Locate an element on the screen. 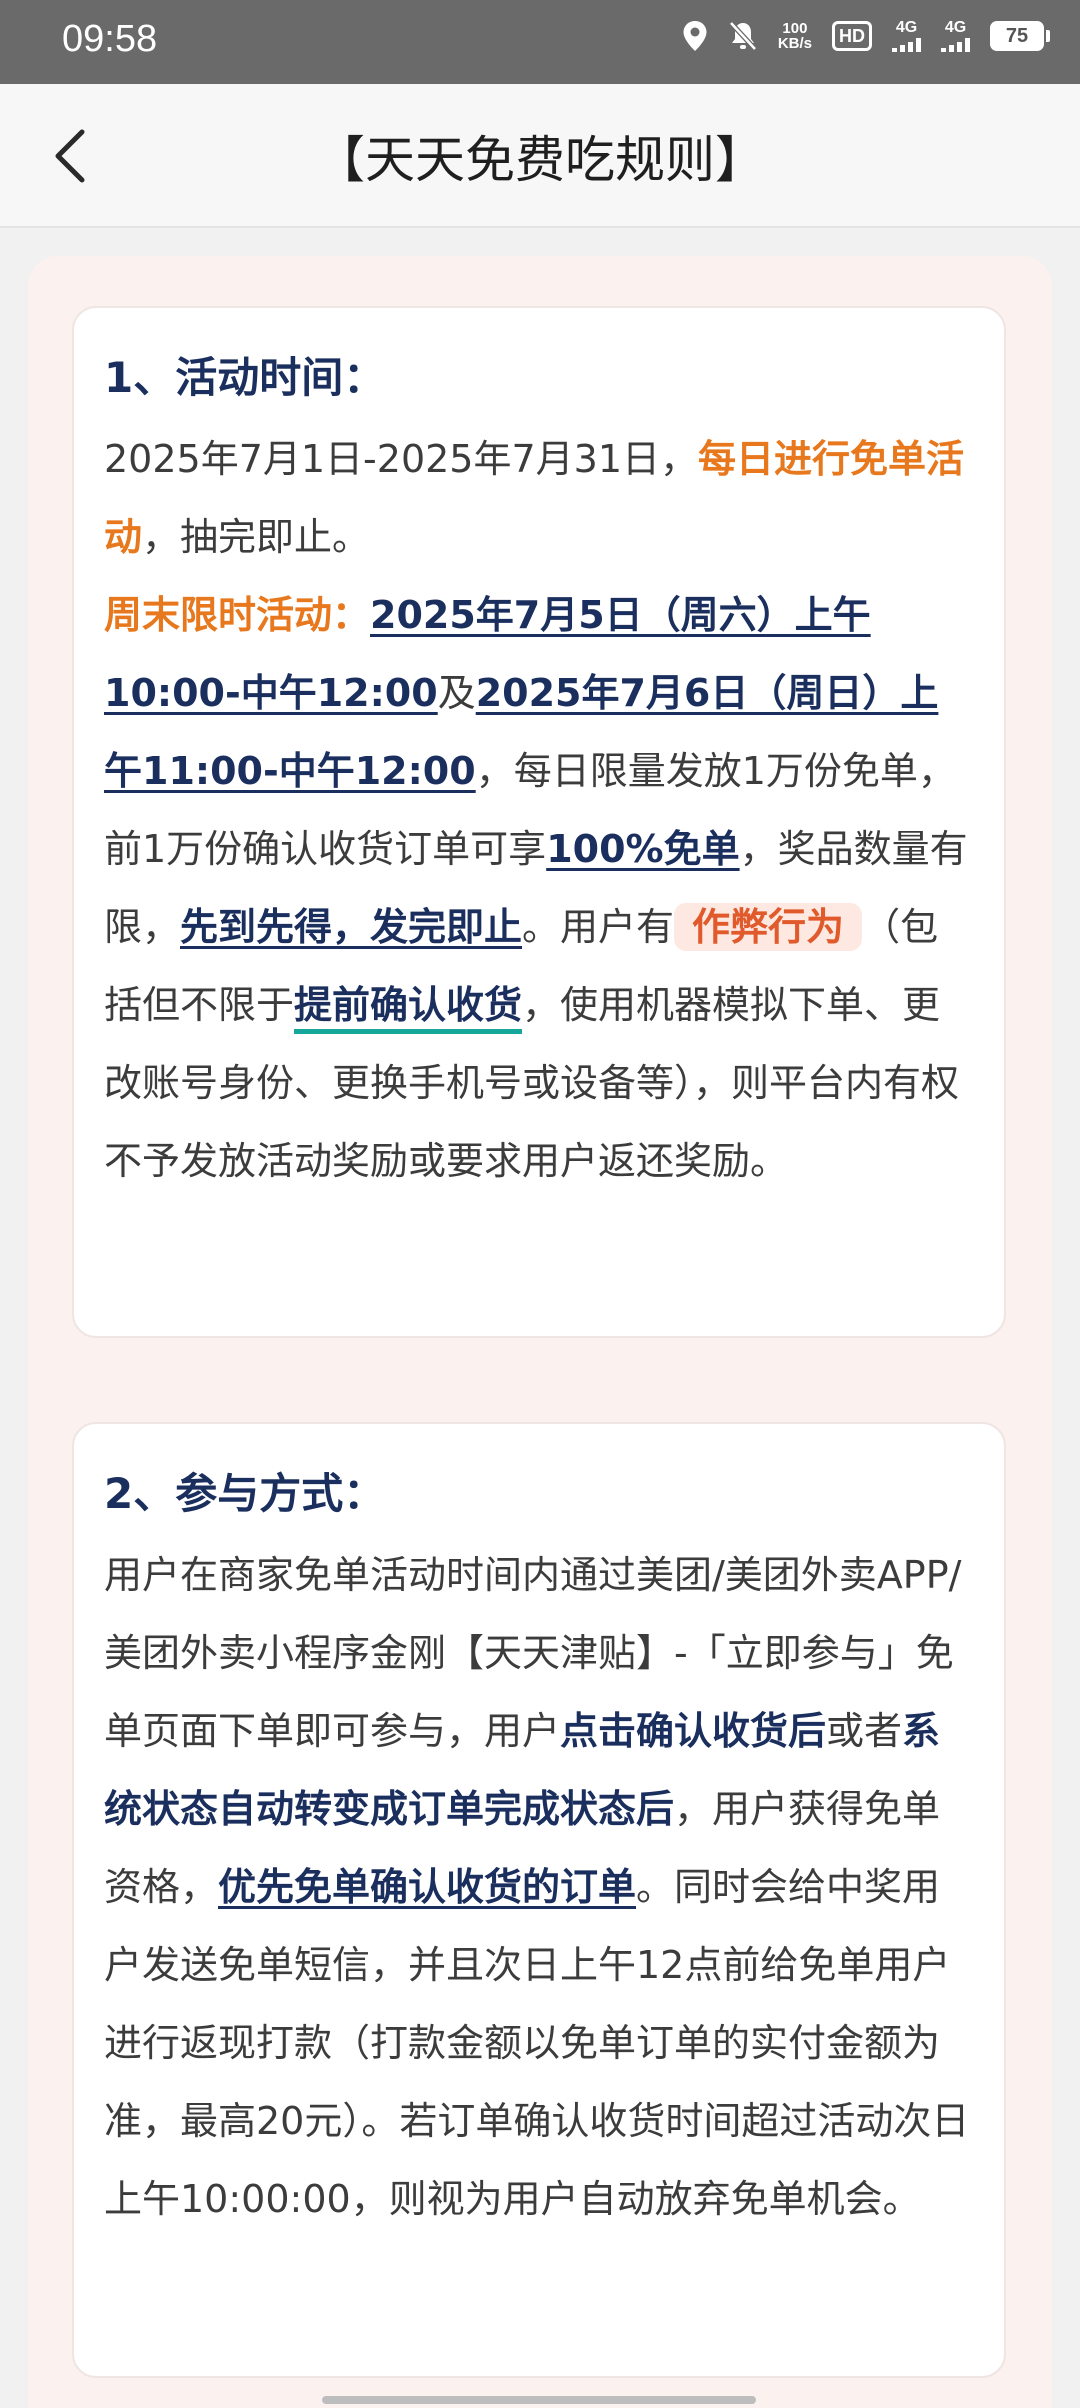 The image size is (1080, 2408). section-heading: 2、参与方式： is located at coordinates (245, 1493).